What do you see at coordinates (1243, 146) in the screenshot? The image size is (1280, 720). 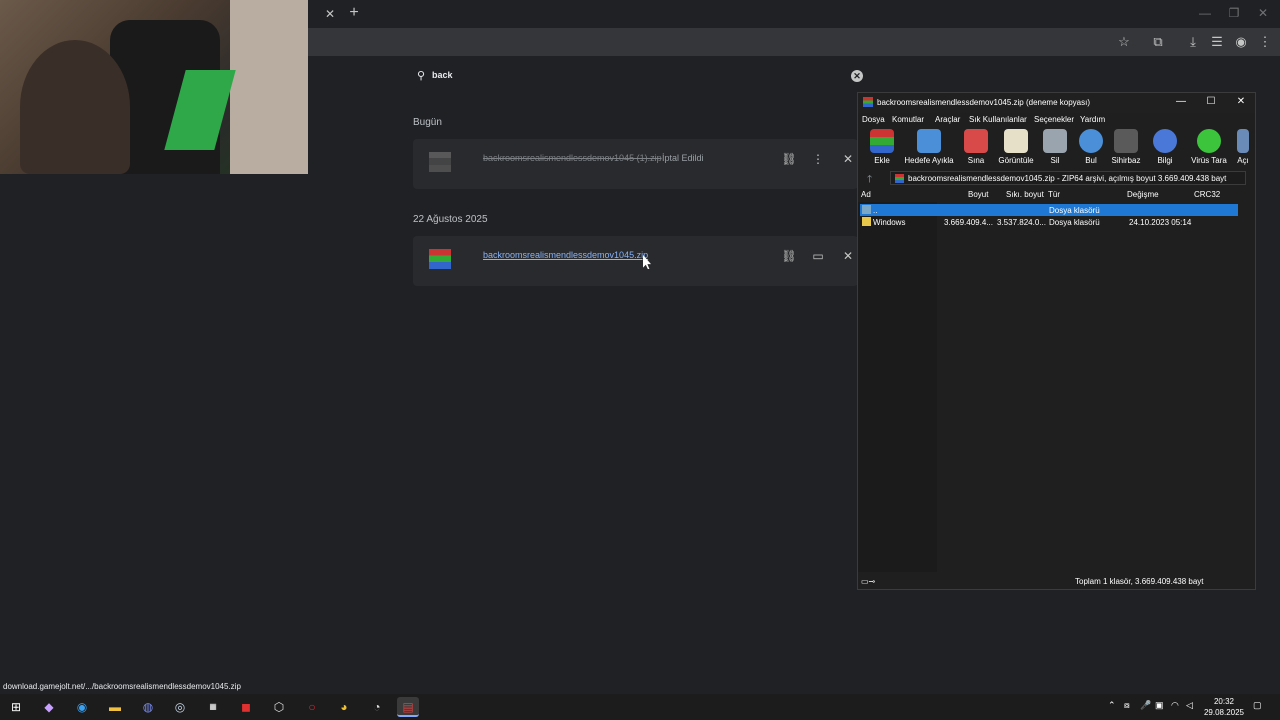 I see `tool-aciklama: Açı` at bounding box center [1243, 146].